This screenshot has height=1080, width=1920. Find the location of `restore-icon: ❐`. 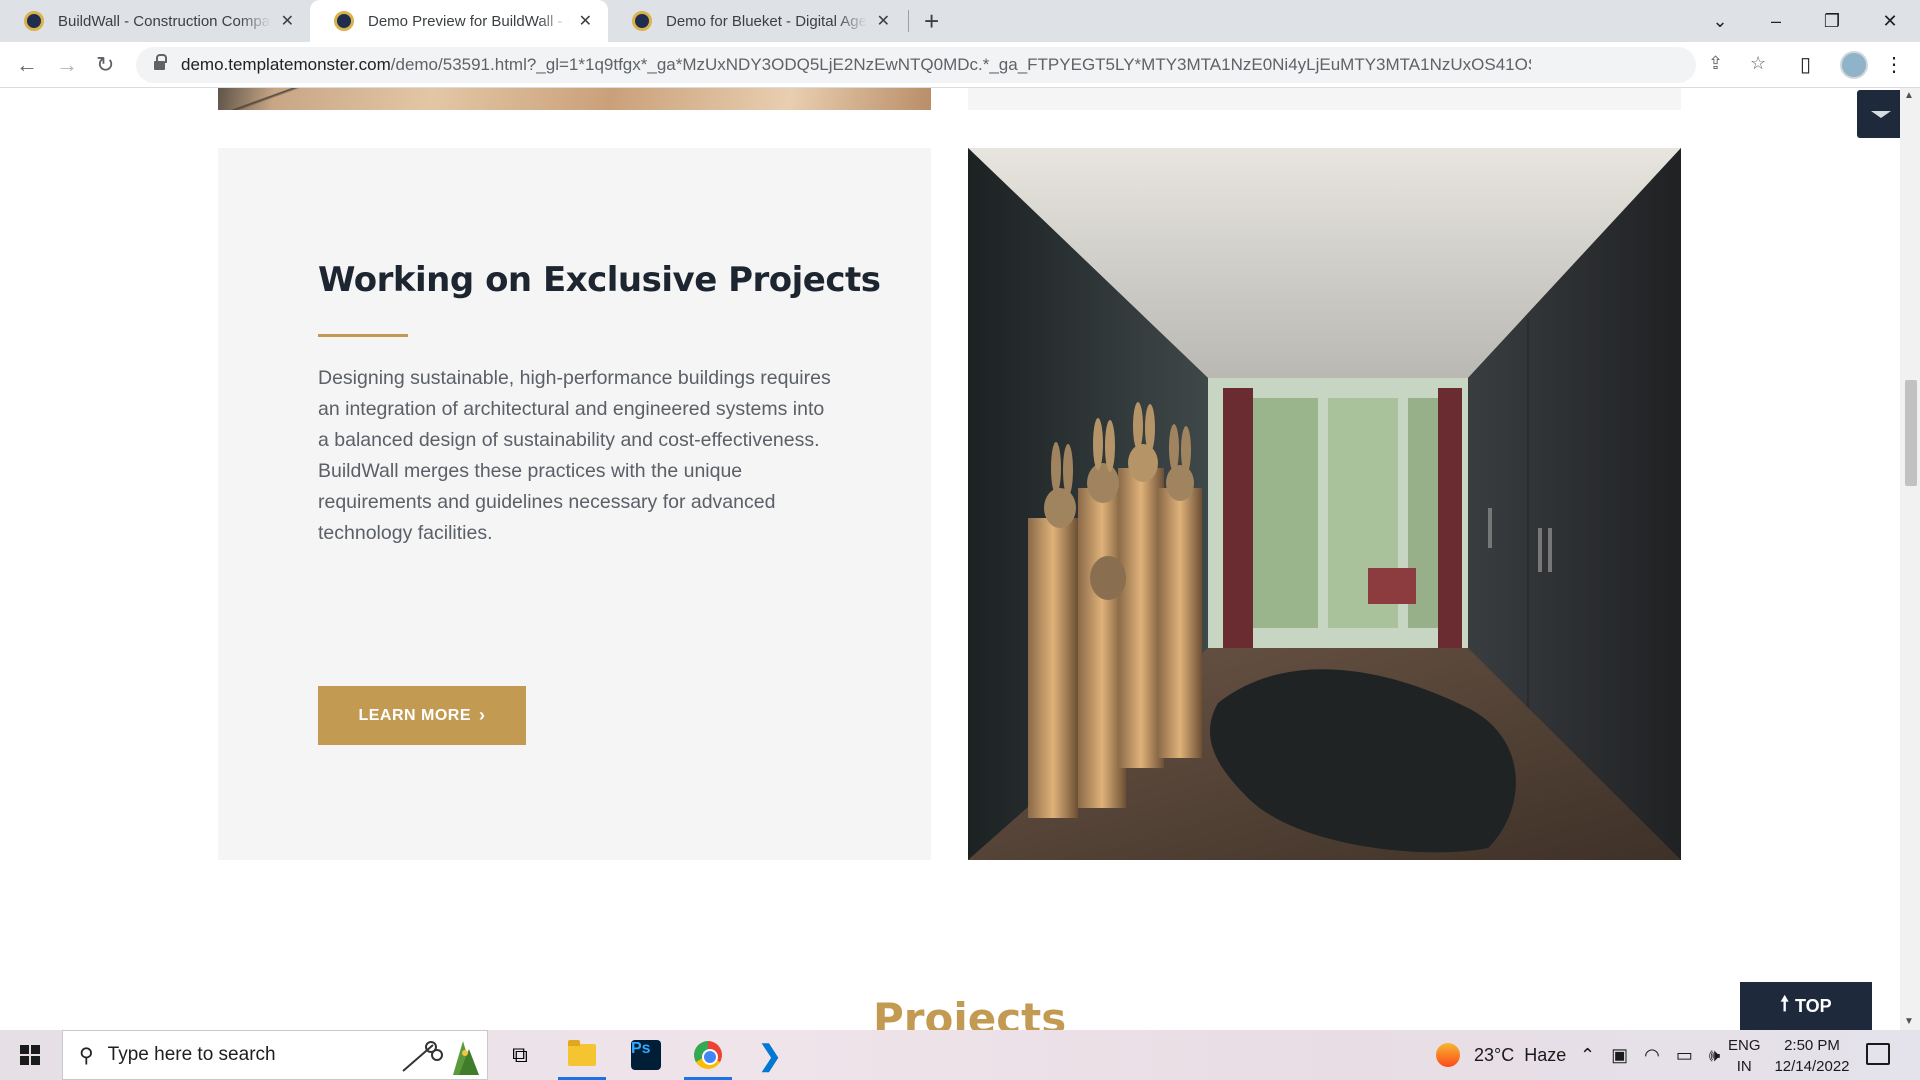

restore-icon: ❐ is located at coordinates (1832, 21).